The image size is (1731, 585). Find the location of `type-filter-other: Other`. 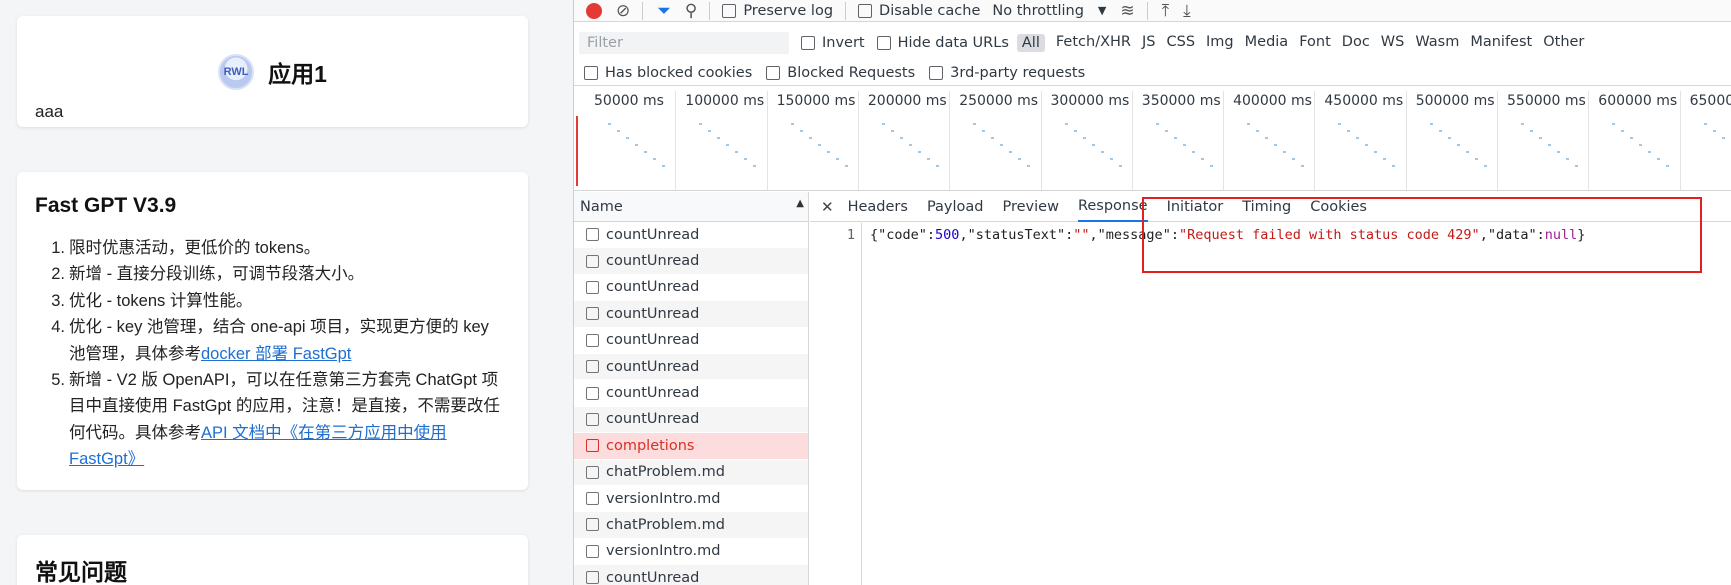

type-filter-other: Other is located at coordinates (1563, 43).